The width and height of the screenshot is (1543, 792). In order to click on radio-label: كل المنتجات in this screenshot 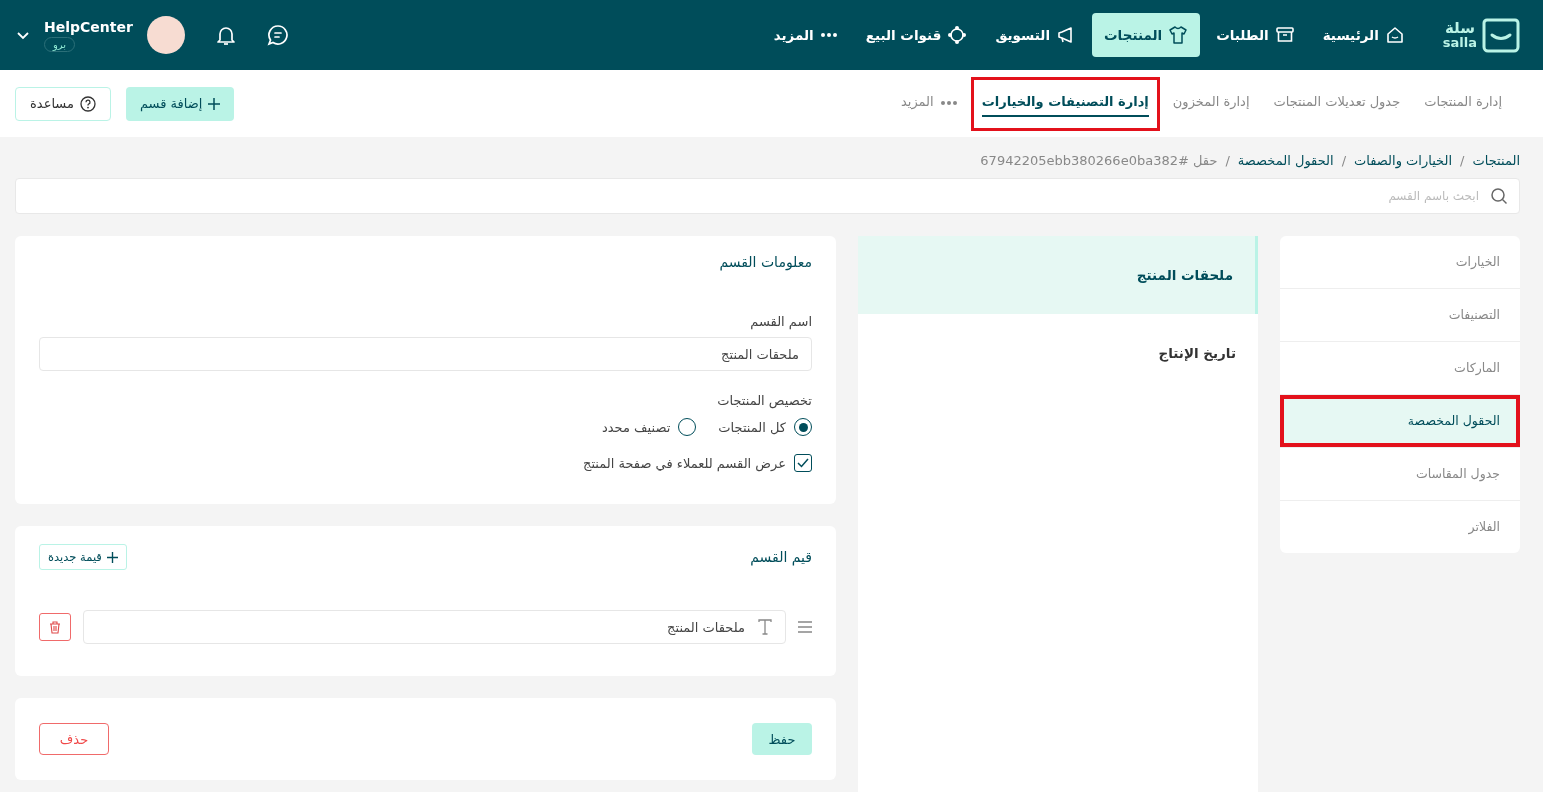, I will do `click(752, 427)`.